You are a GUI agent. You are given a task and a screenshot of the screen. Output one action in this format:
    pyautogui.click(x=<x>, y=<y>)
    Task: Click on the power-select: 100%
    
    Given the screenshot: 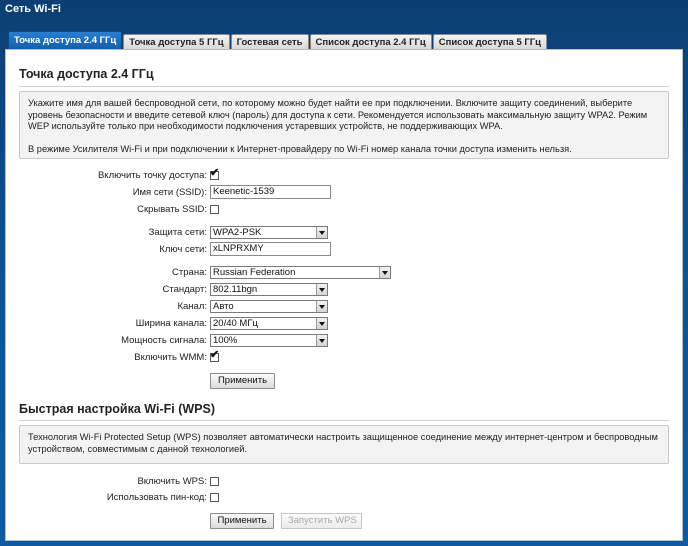 What is the action you would take?
    pyautogui.click(x=269, y=340)
    